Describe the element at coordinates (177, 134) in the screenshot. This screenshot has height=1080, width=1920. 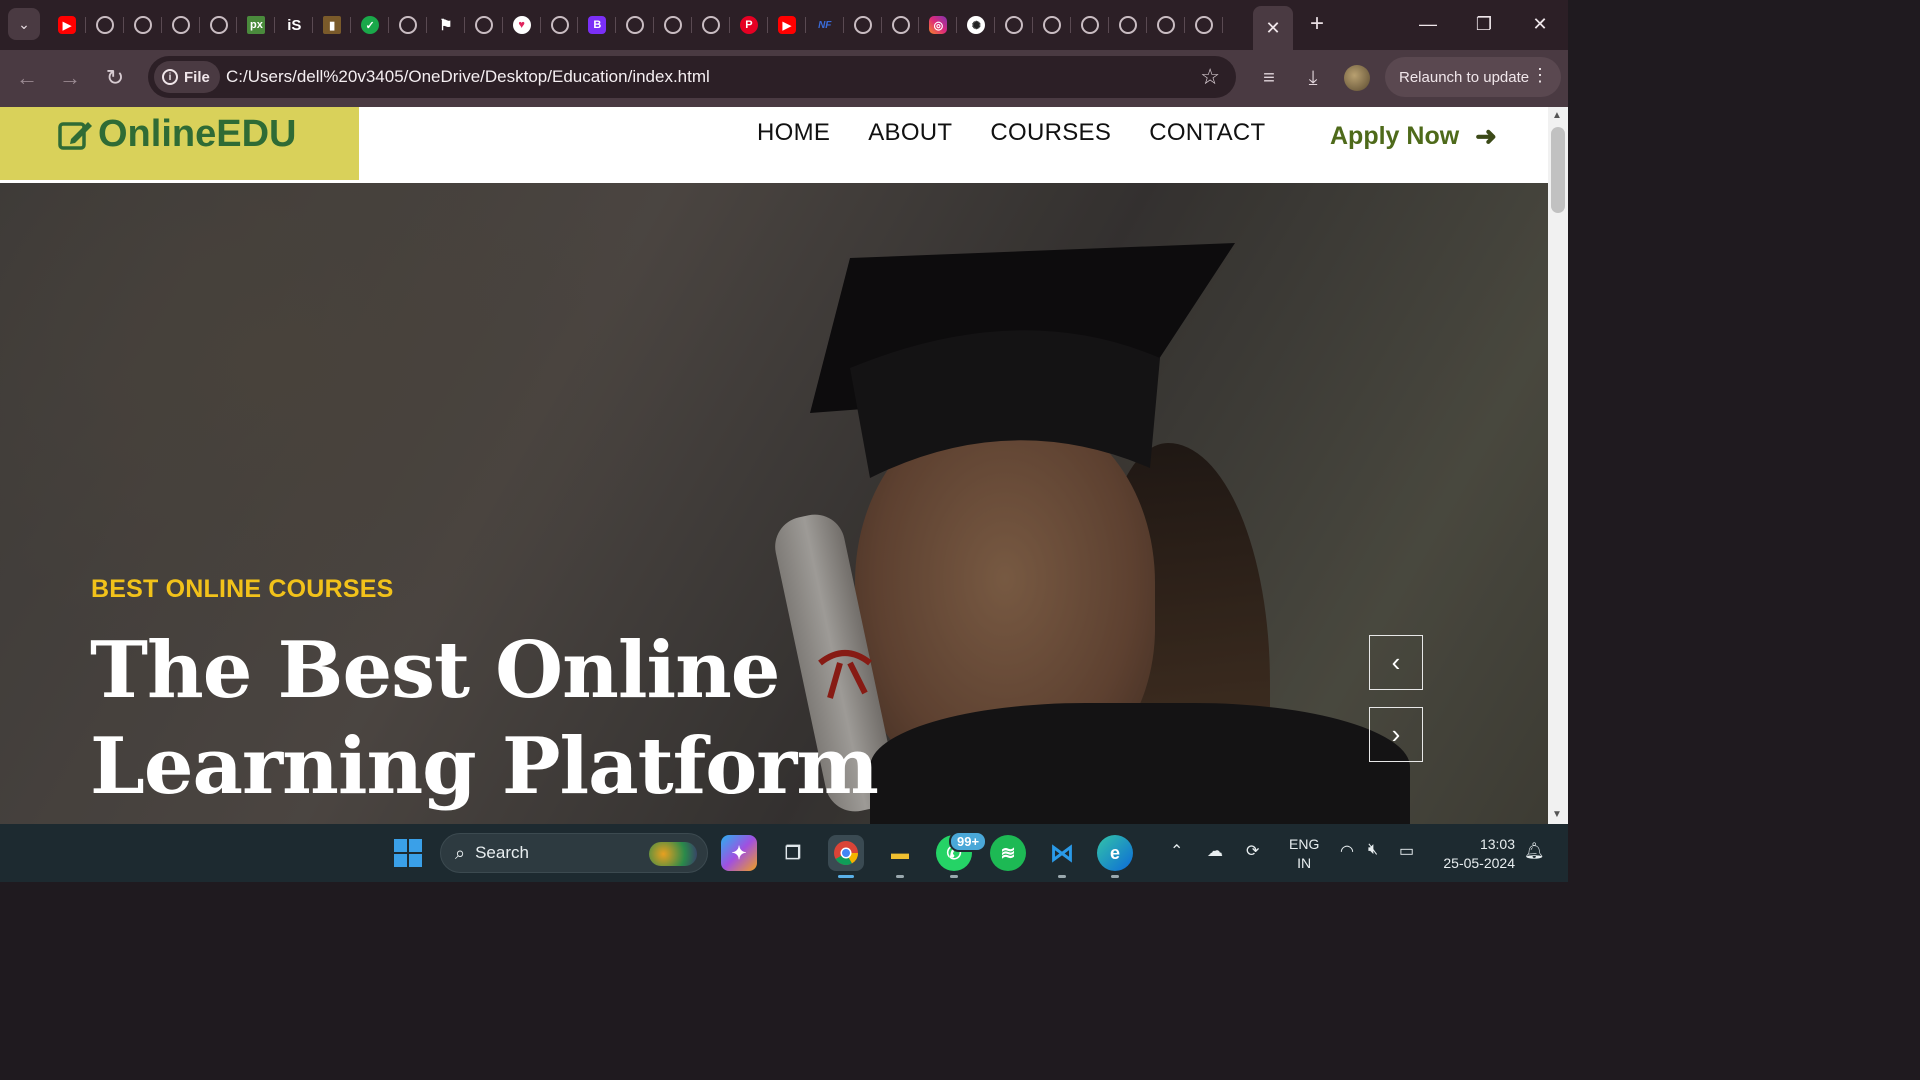
I see `site-logo: OnlineEDU` at that location.